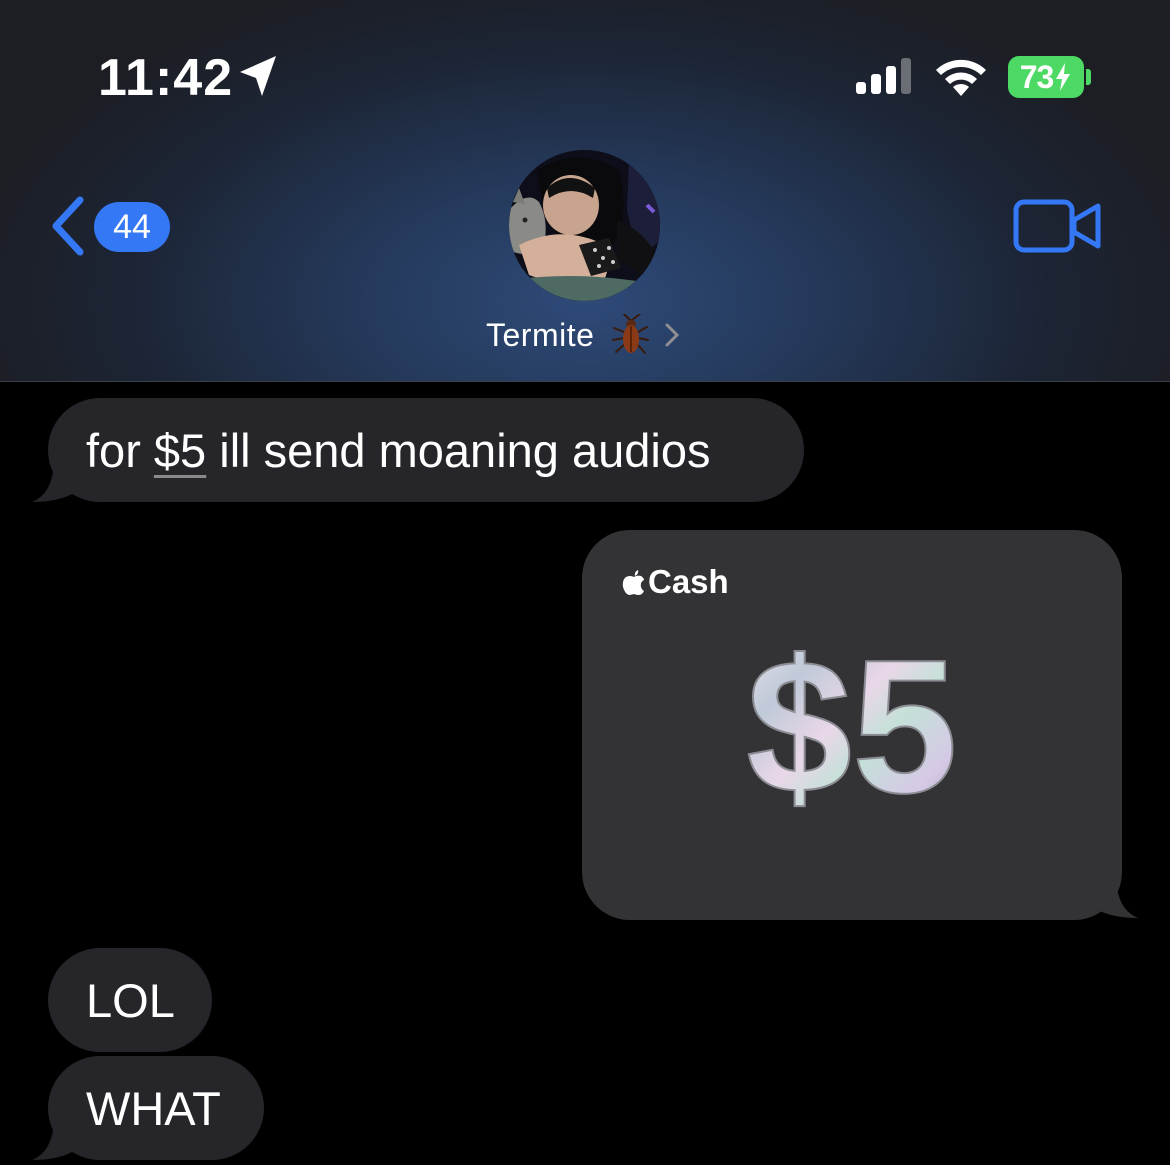  I want to click on cockroach-icon, so click(631, 334).